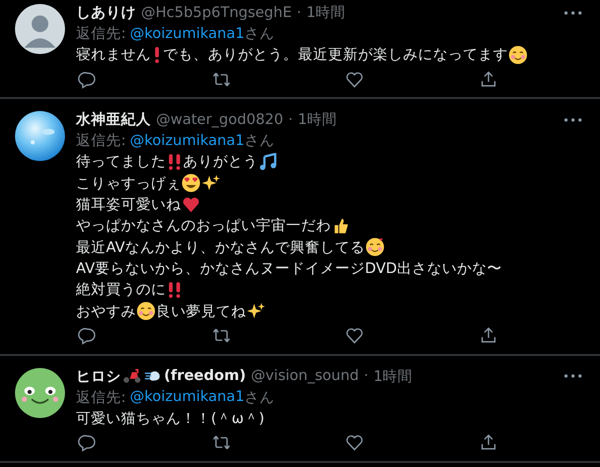 The width and height of the screenshot is (600, 467). What do you see at coordinates (220, 120) in the screenshot?
I see `user-handle: @water_god0820` at bounding box center [220, 120].